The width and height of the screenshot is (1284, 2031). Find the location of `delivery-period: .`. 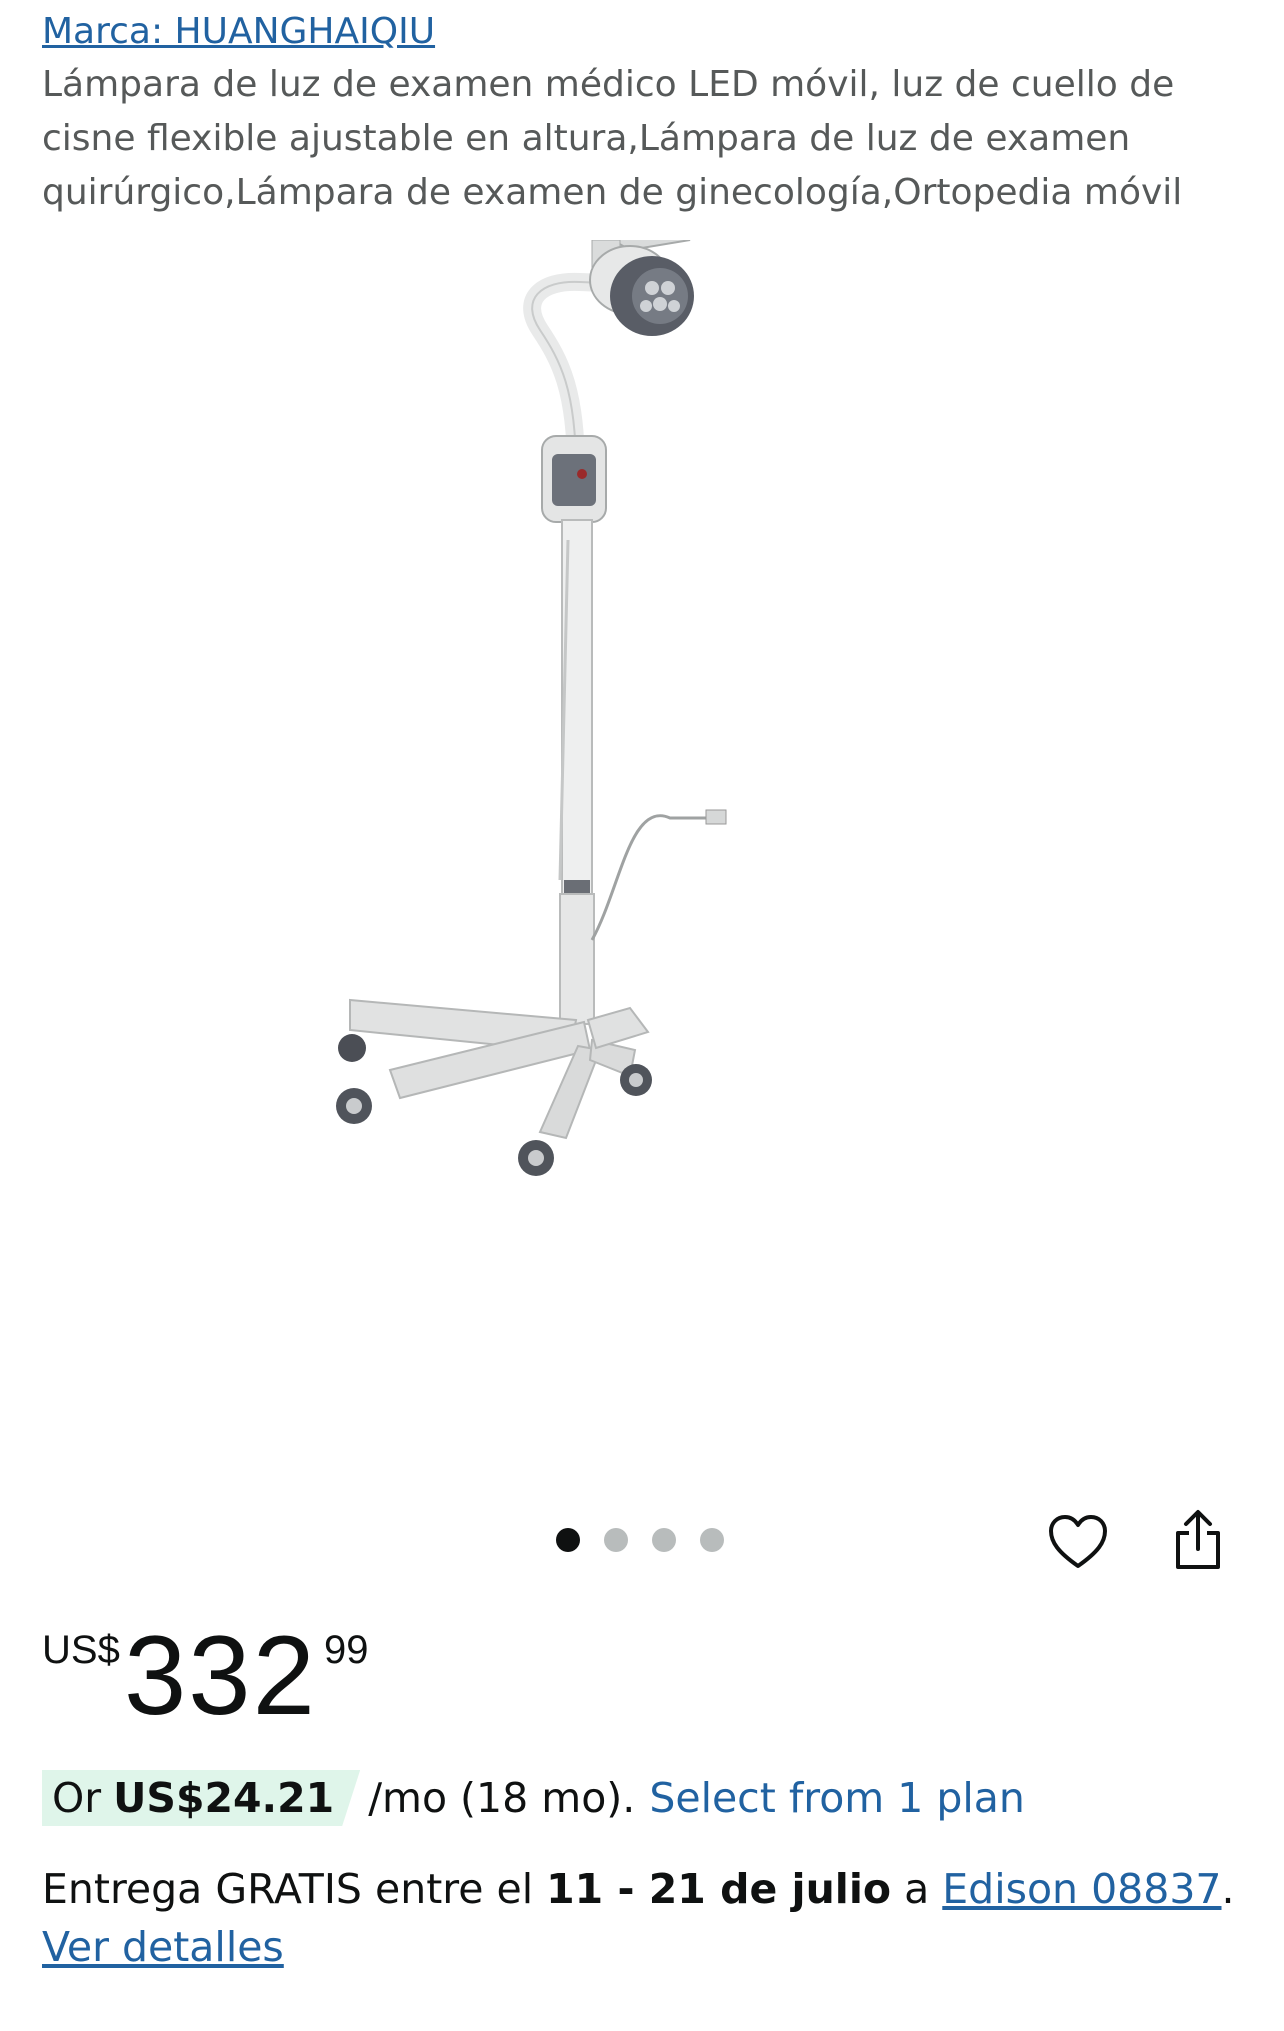

delivery-period: . is located at coordinates (1228, 1889).